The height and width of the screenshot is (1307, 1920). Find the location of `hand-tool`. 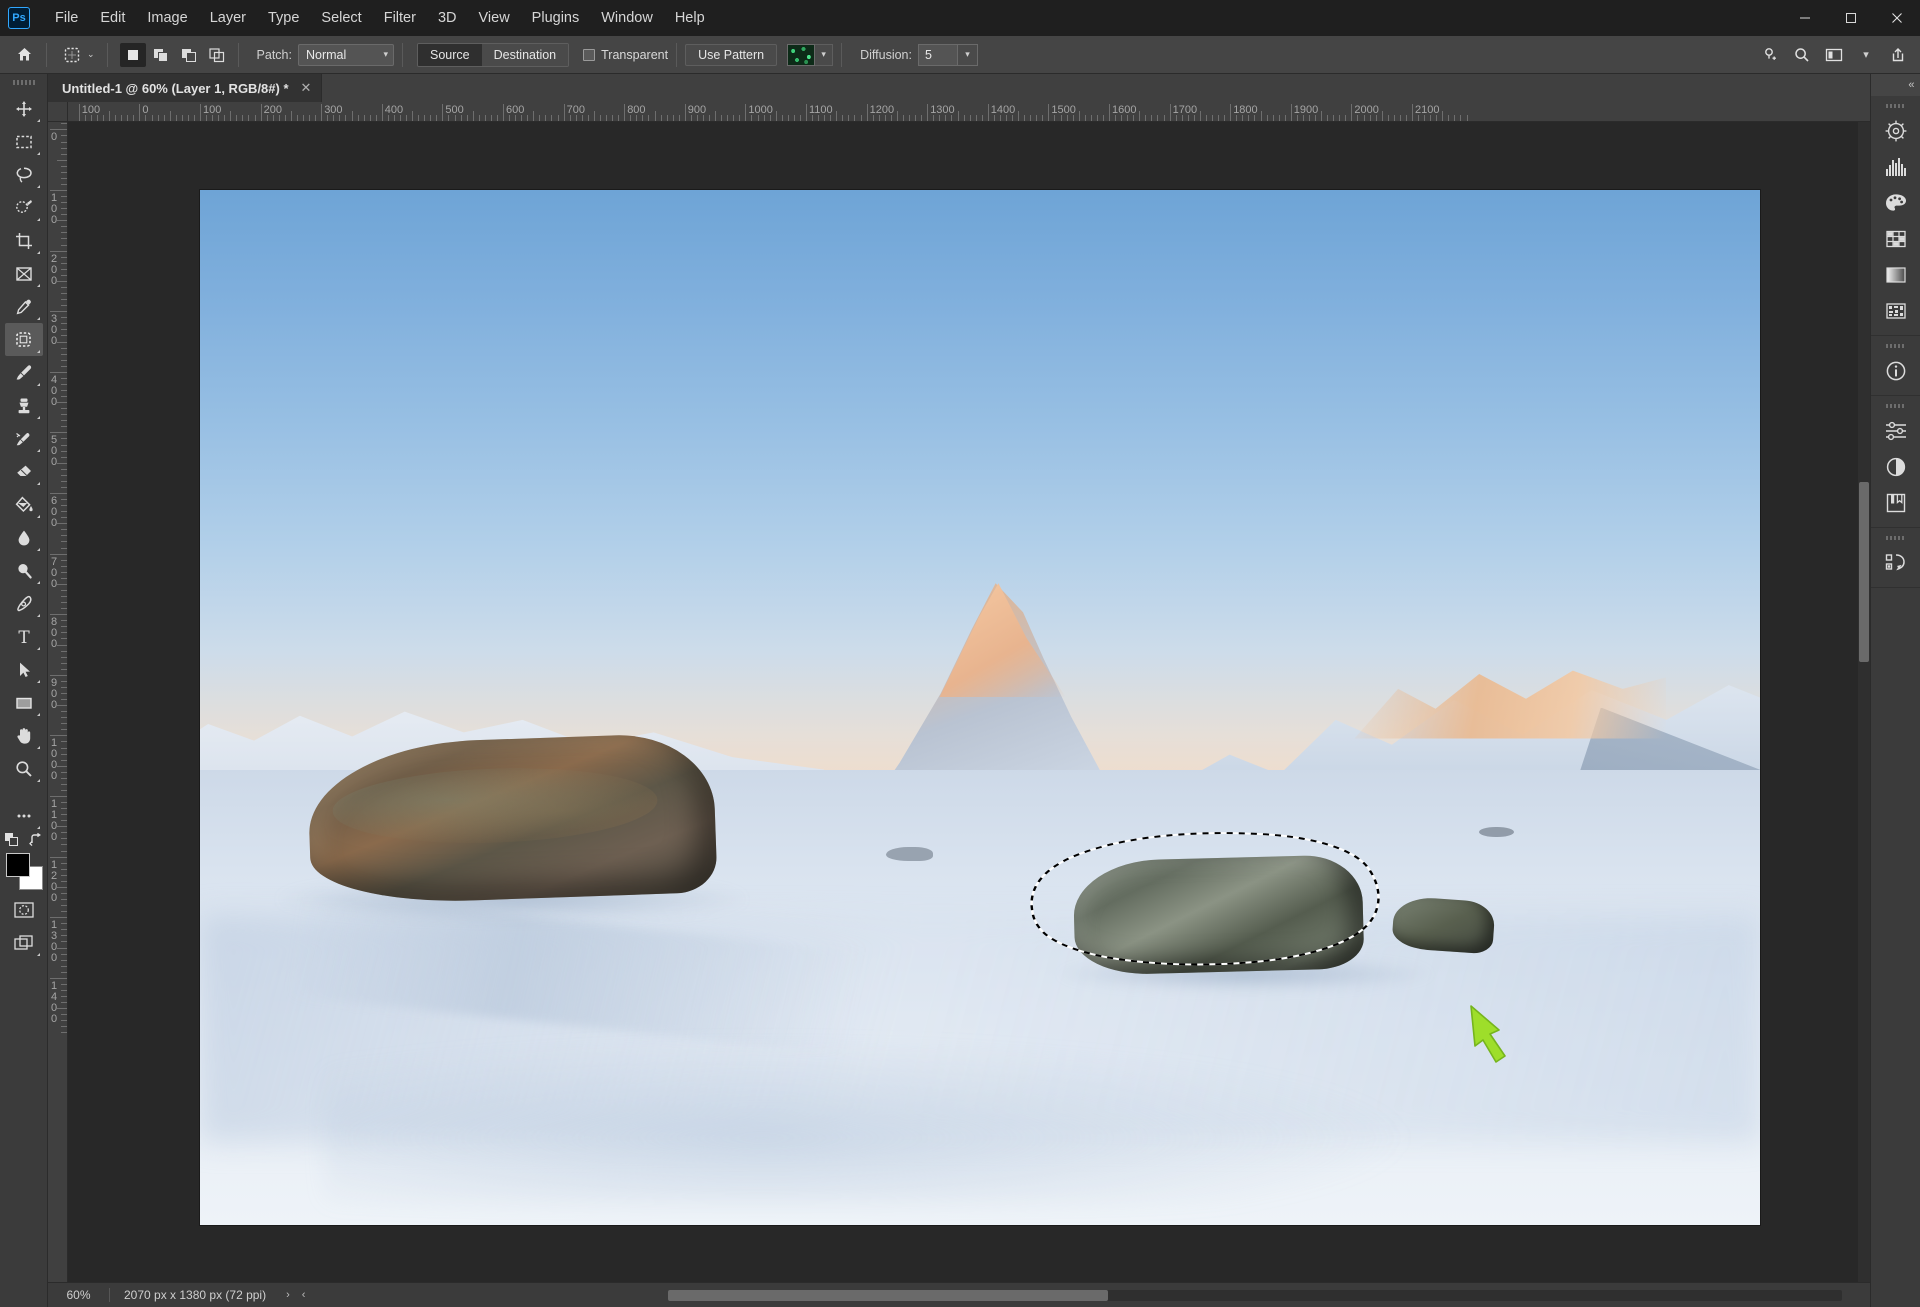

hand-tool is located at coordinates (24, 735).